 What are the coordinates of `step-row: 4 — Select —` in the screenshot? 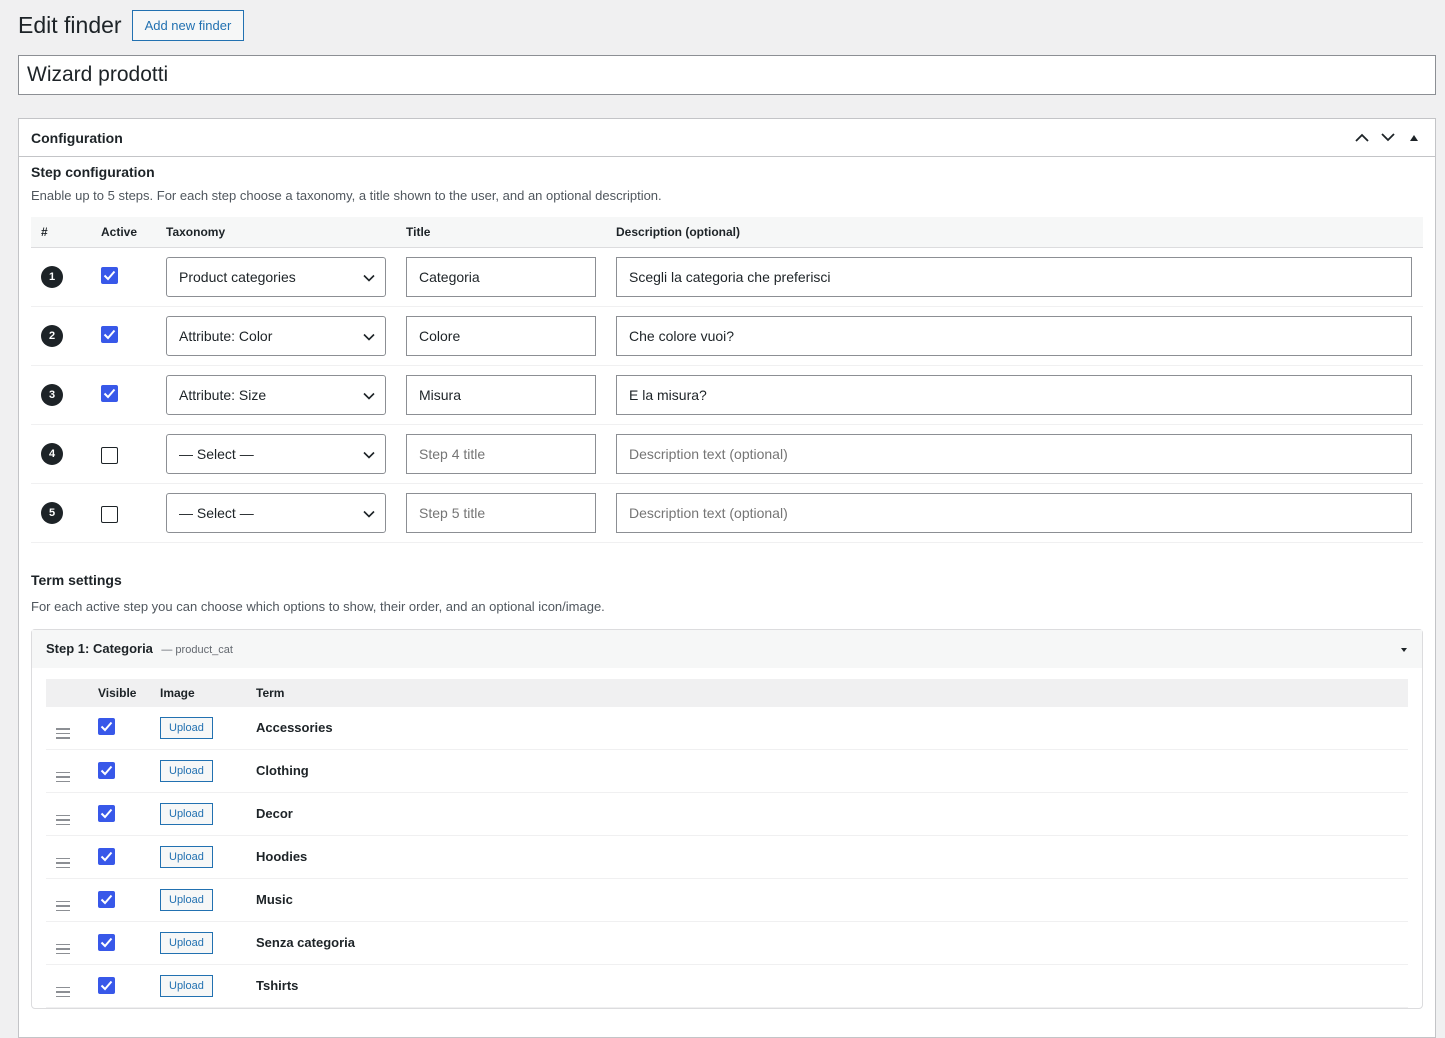 It's located at (727, 454).